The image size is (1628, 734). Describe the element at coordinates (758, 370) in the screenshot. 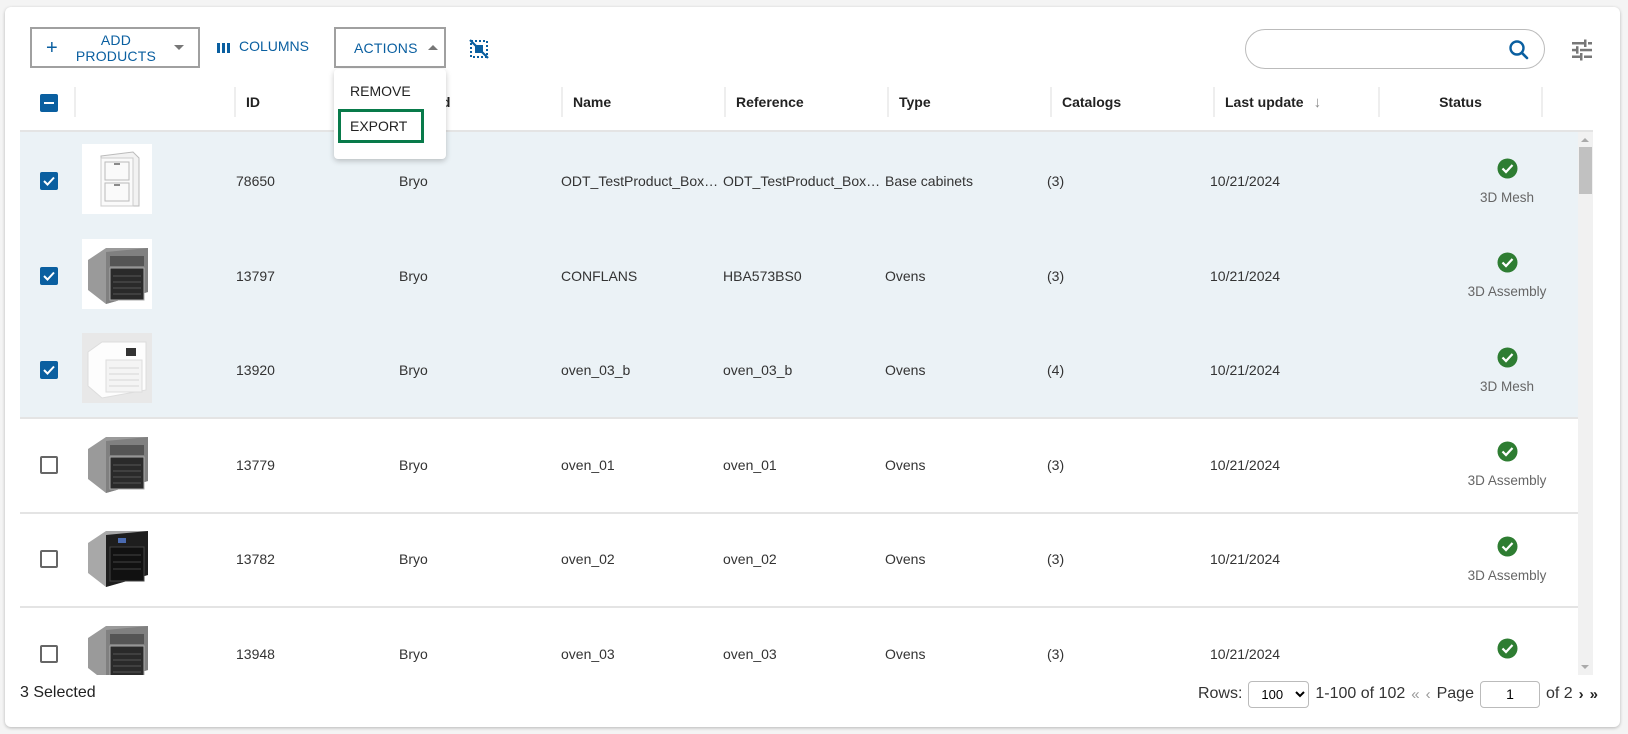

I see `cell-reference: oven_03_b` at that location.